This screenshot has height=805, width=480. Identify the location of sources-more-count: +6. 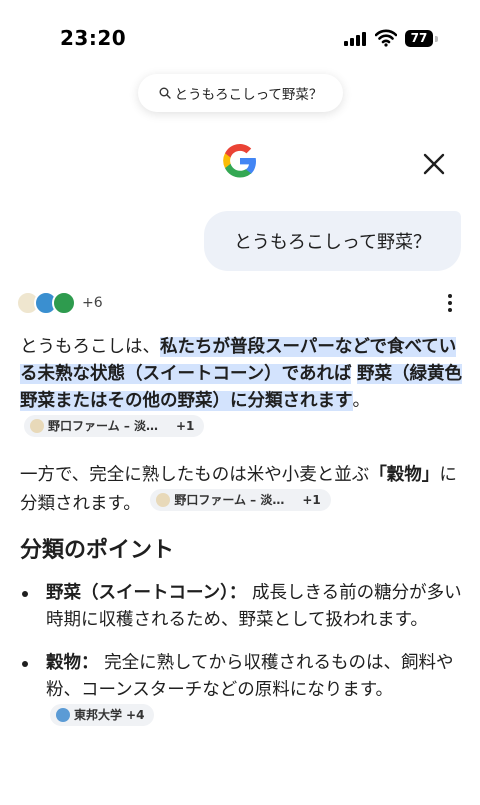
(92, 303).